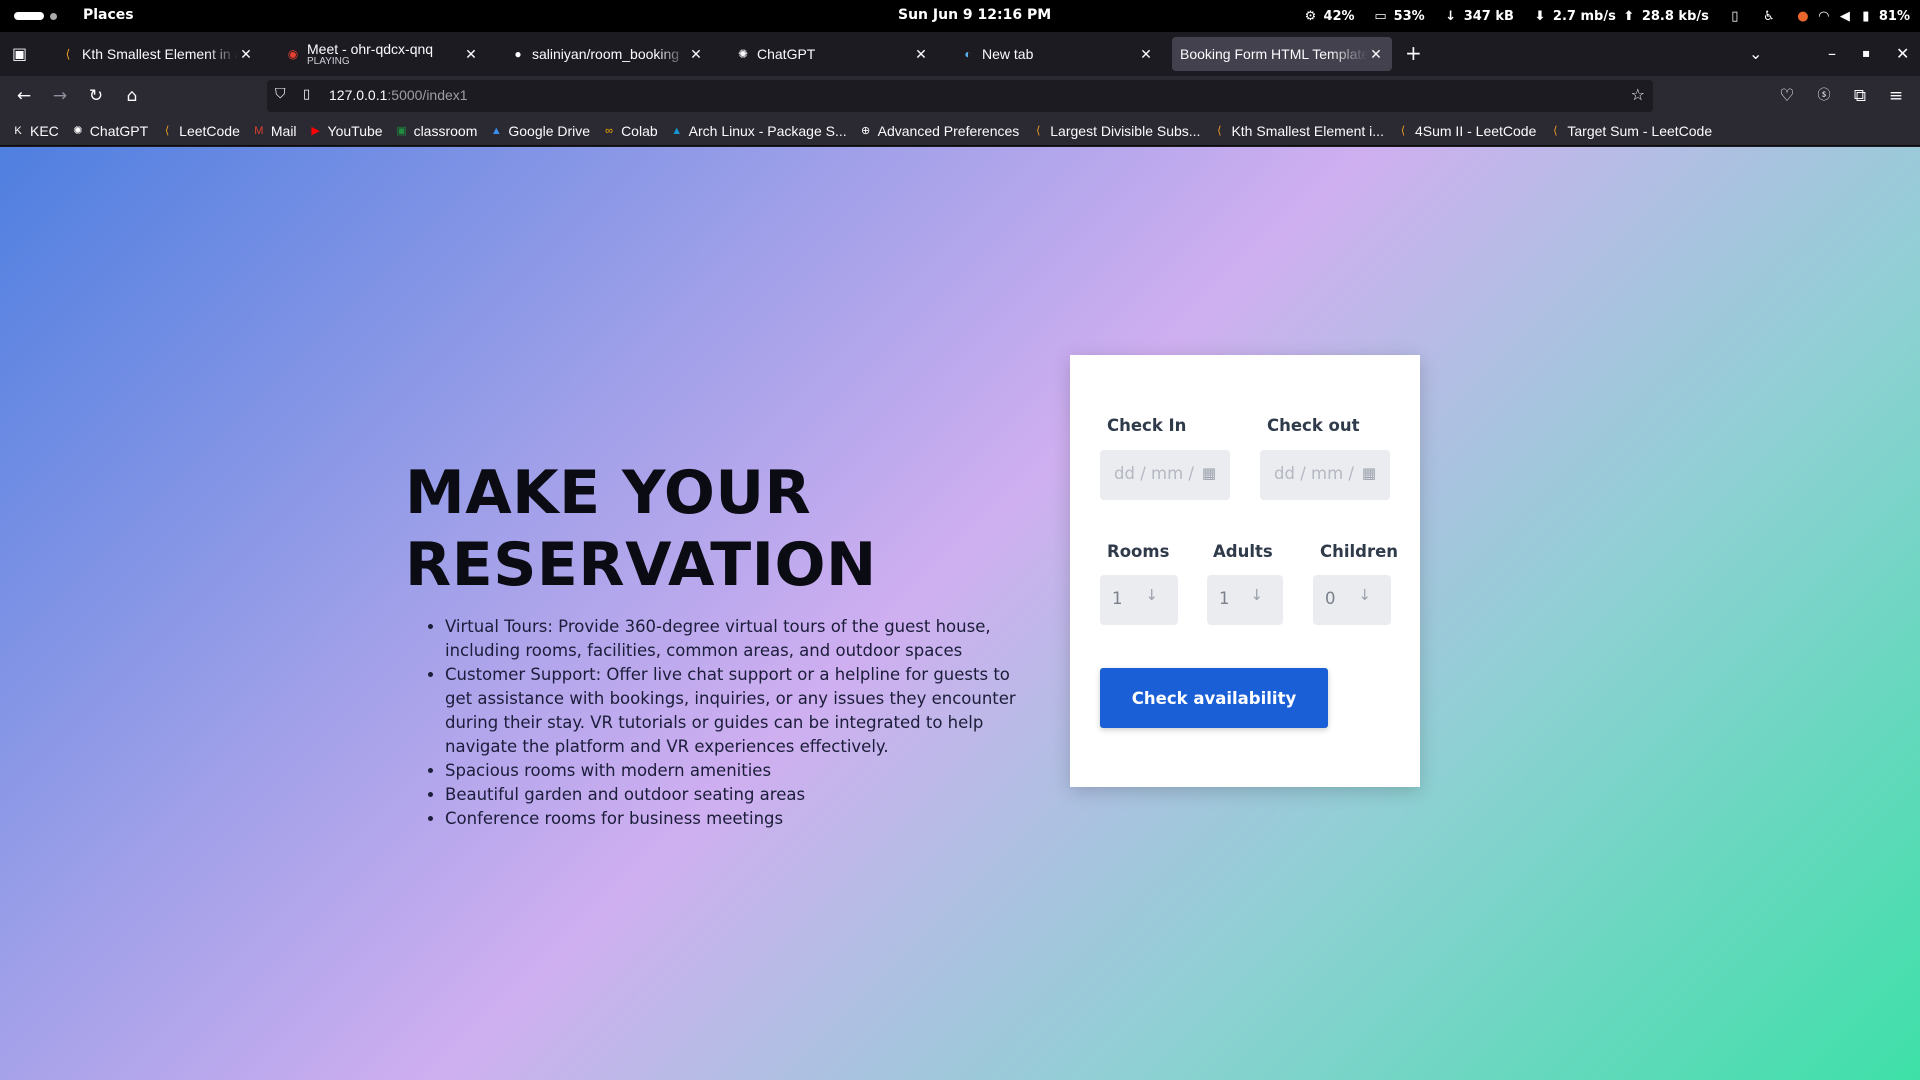 The height and width of the screenshot is (1080, 1920). What do you see at coordinates (108, 15) in the screenshot?
I see `places-menu: Places` at bounding box center [108, 15].